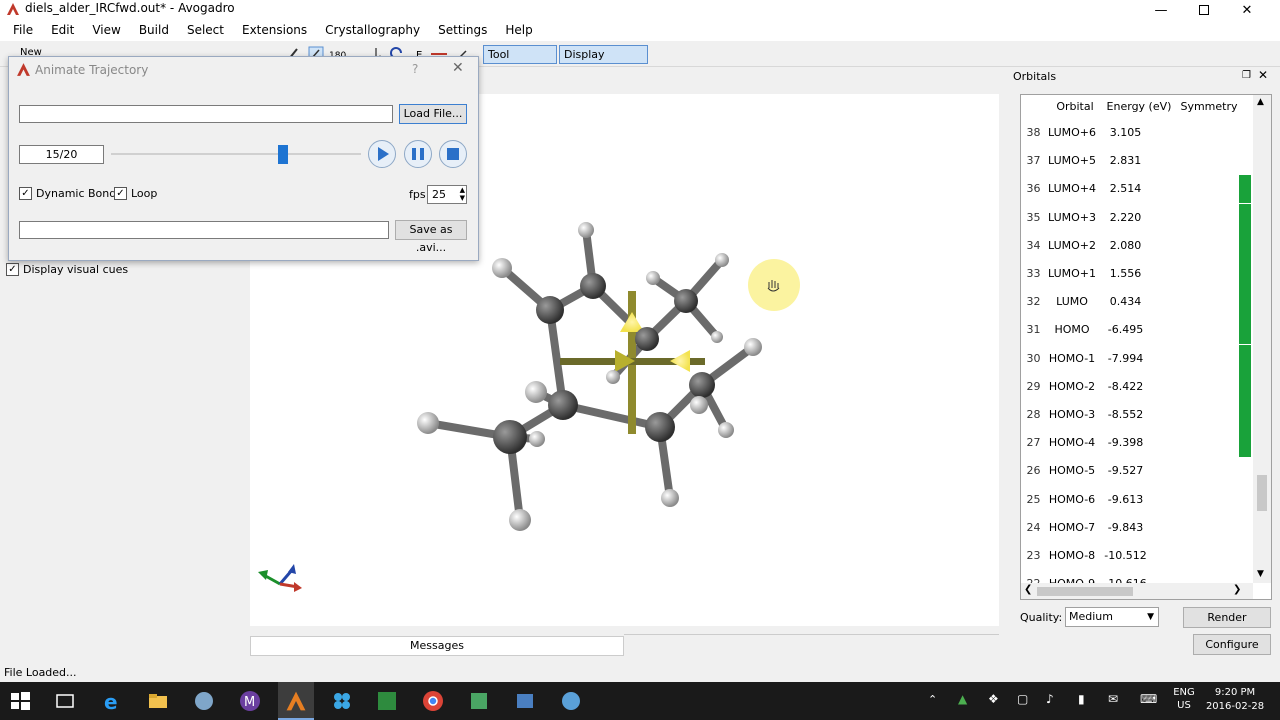 This screenshot has height=720, width=1280. Describe the element at coordinates (1247, 10) in the screenshot. I see `close-window-button: ✕` at that location.